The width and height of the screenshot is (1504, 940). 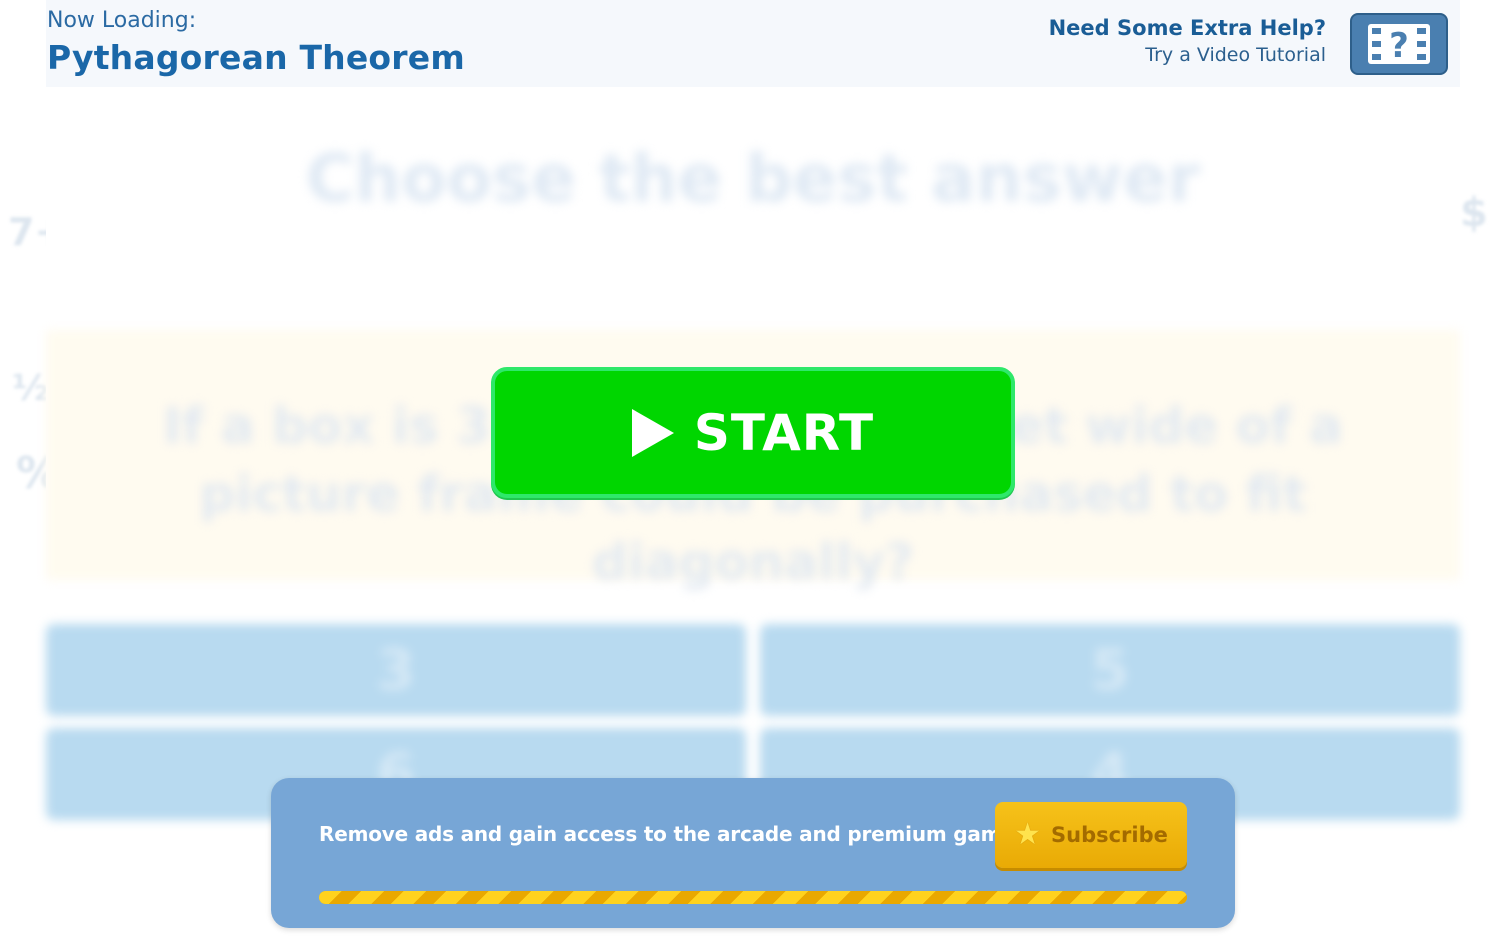 What do you see at coordinates (1187, 28) in the screenshot?
I see `help-title: Need Some Extra Help?` at bounding box center [1187, 28].